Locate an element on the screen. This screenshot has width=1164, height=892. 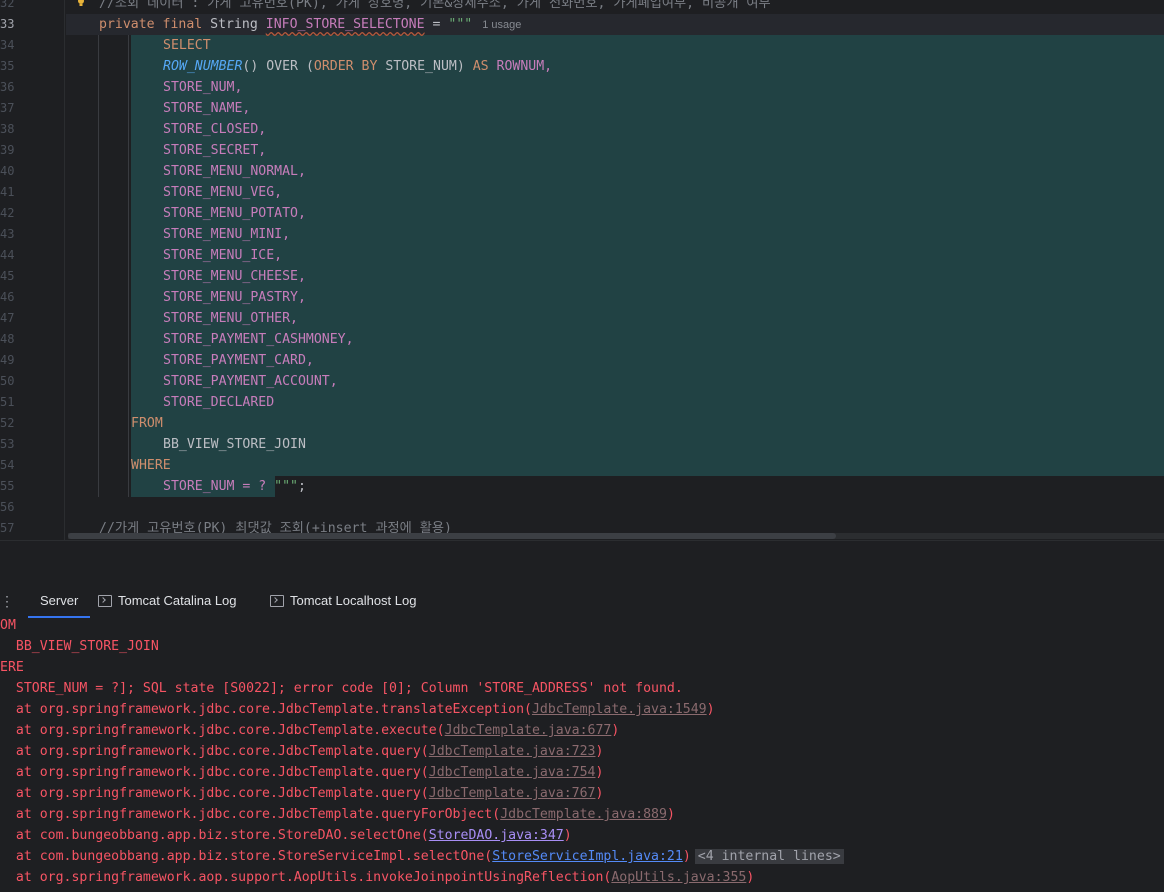
line-number: 48 is located at coordinates (30, 339).